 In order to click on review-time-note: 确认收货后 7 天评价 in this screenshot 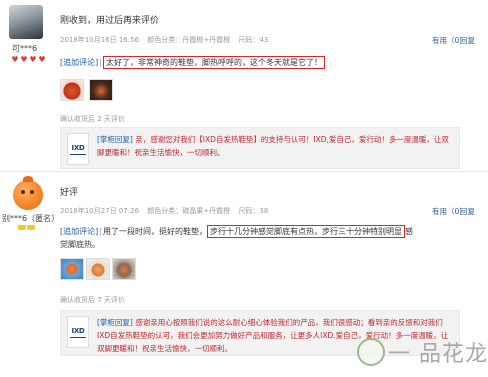, I will do `click(92, 300)`.